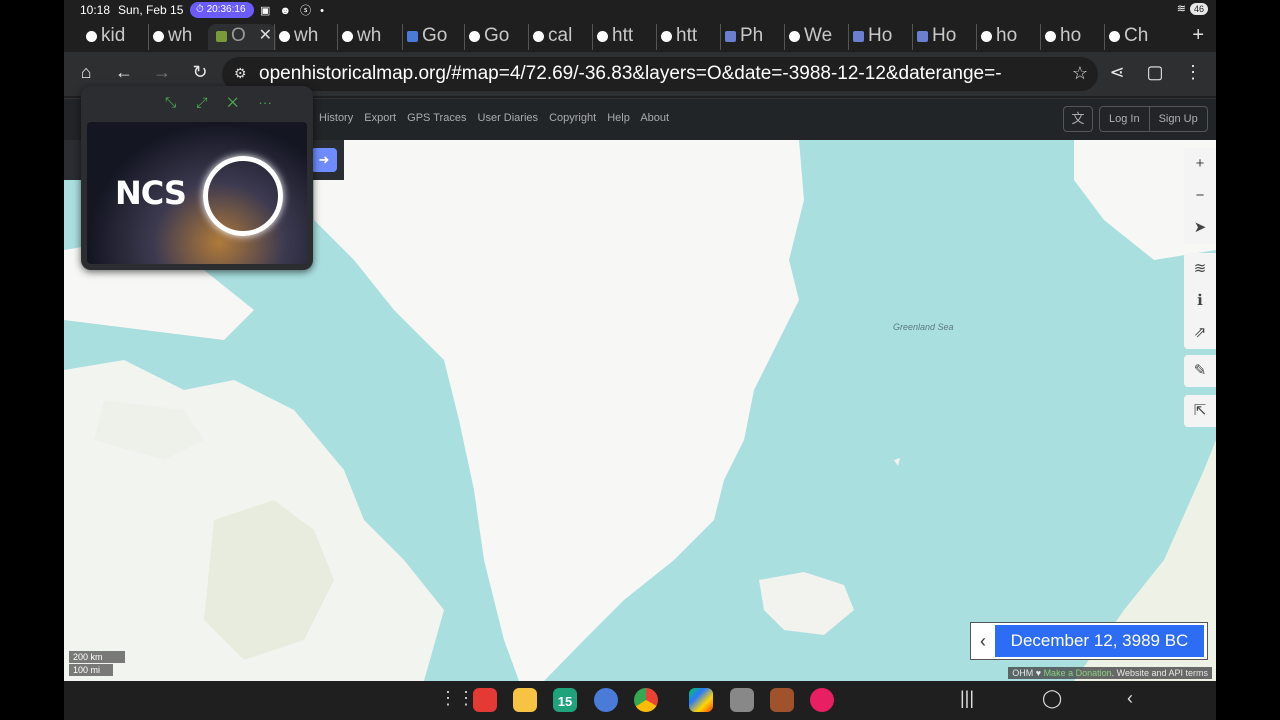 The height and width of the screenshot is (720, 1280). What do you see at coordinates (1160, 673) in the screenshot?
I see `terms-link: . Website and API terms` at bounding box center [1160, 673].